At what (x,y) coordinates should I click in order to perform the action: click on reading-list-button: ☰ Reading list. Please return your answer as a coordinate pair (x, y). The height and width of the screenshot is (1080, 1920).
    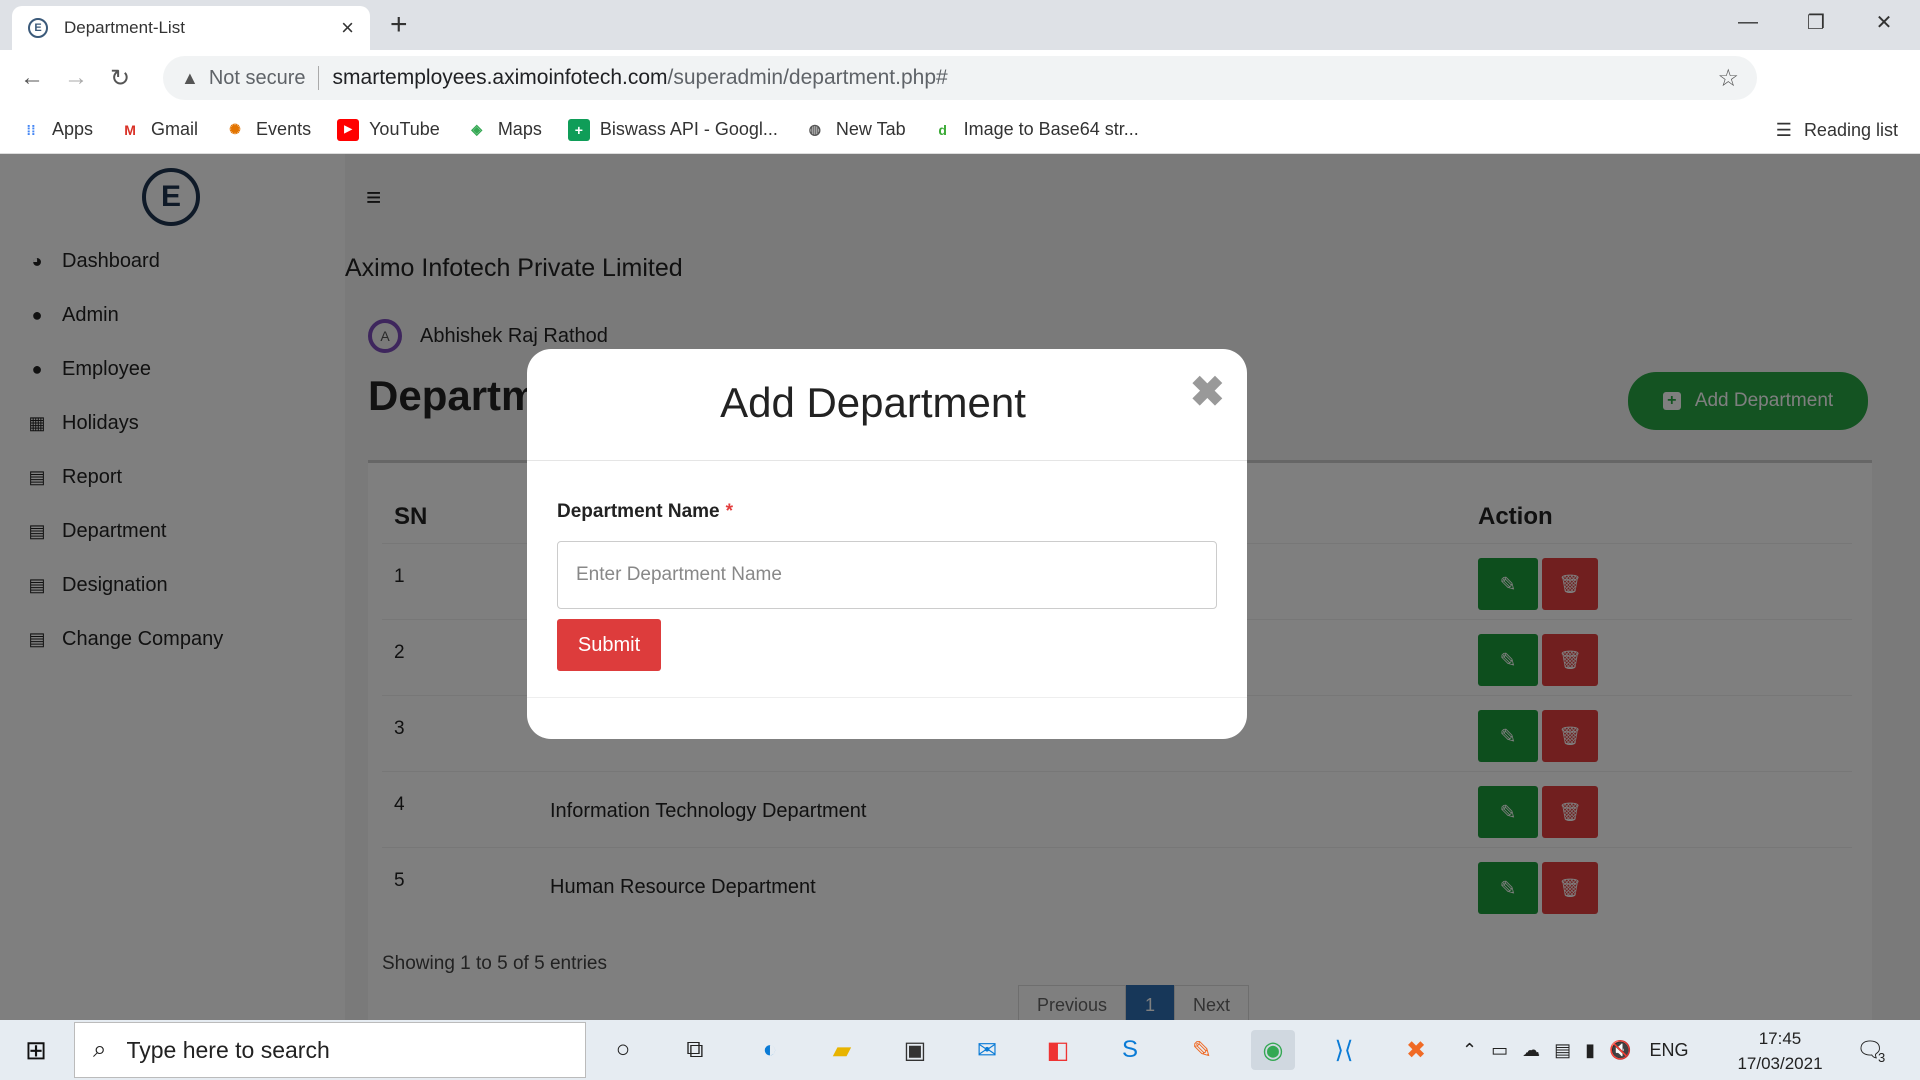
    Looking at the image, I should click on (1837, 130).